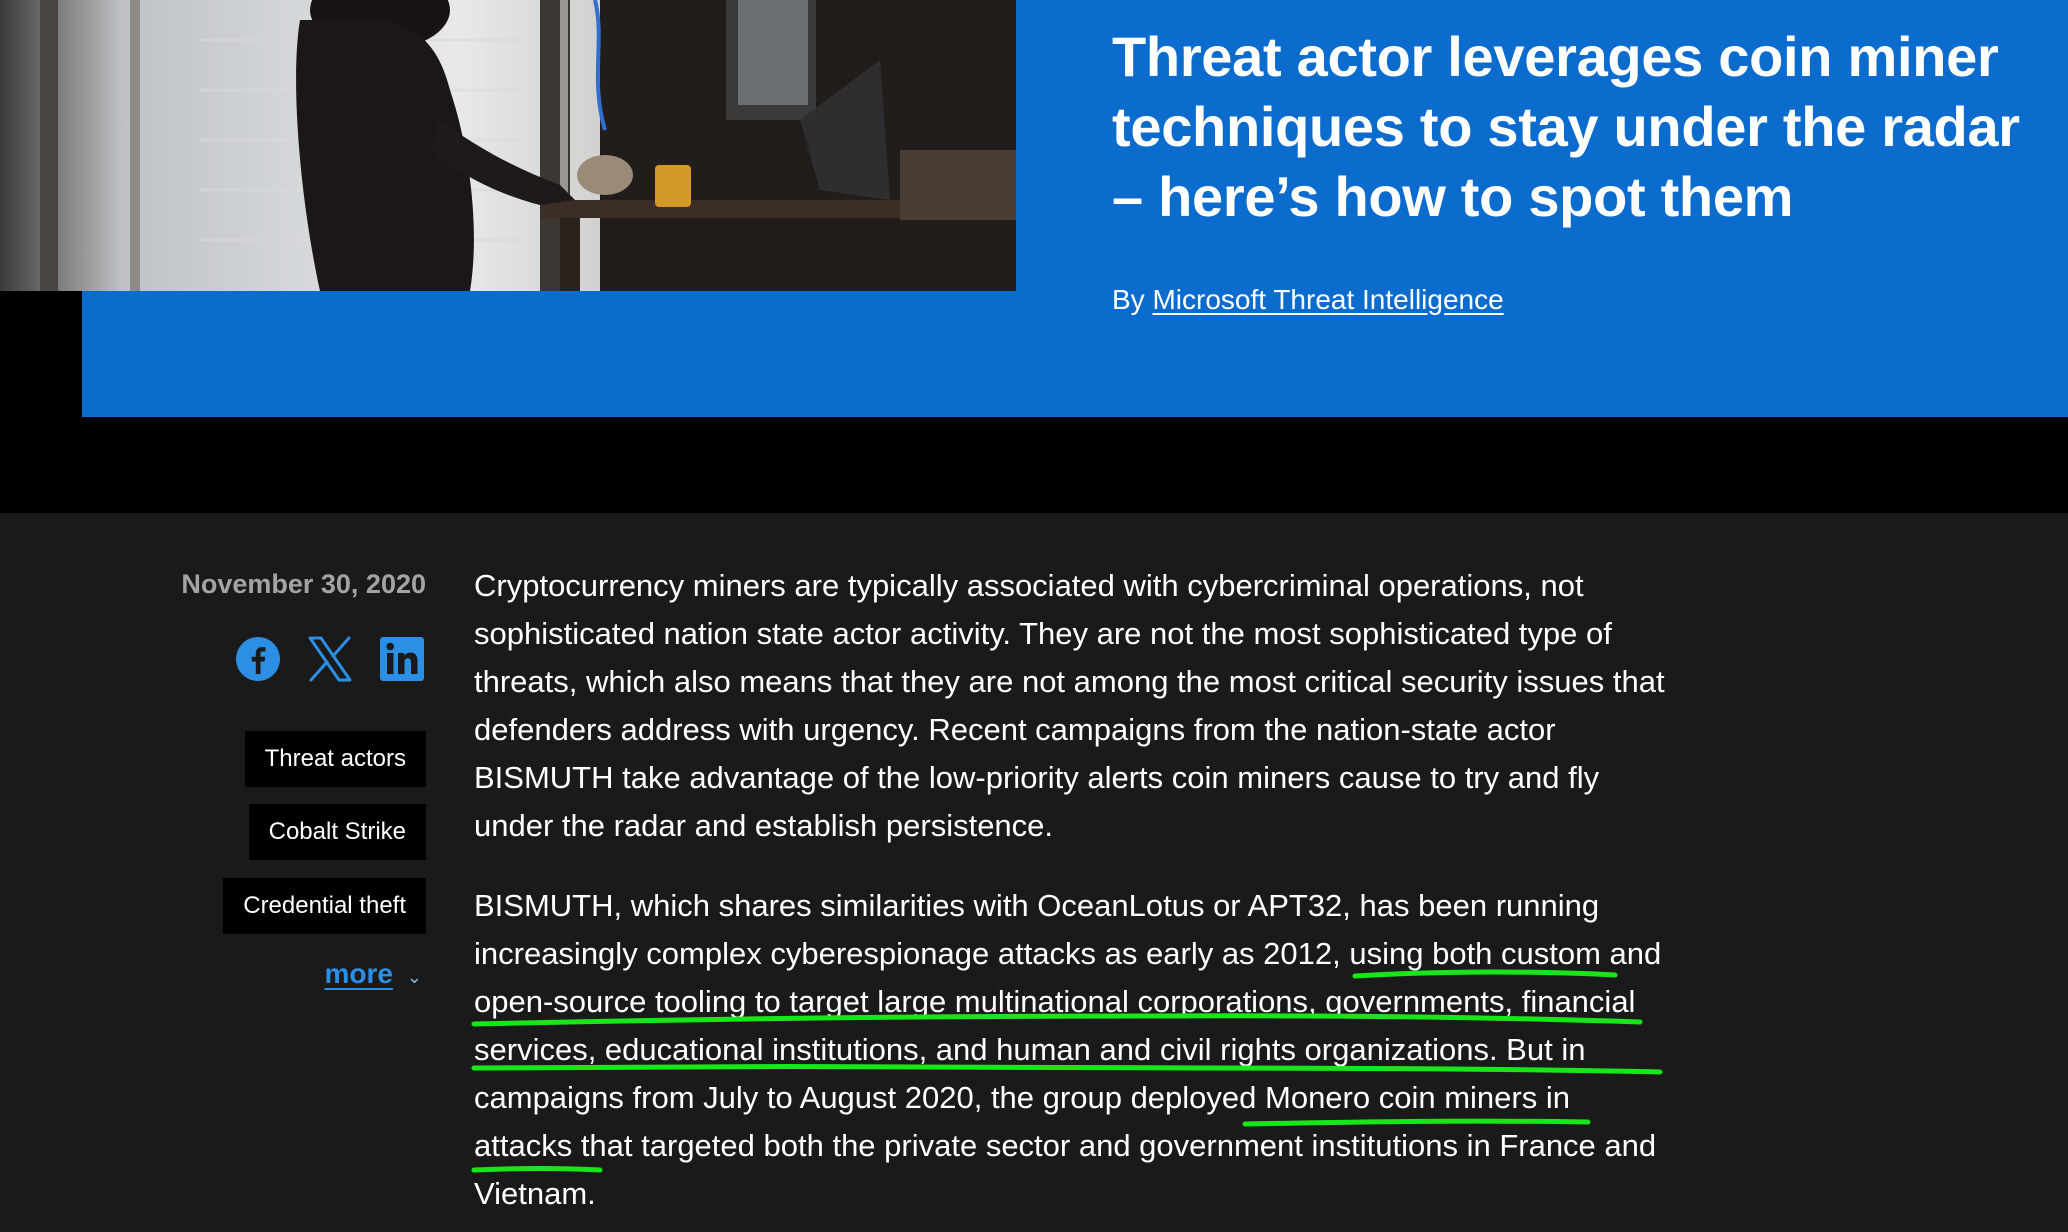 The height and width of the screenshot is (1232, 2068). Describe the element at coordinates (414, 977) in the screenshot. I see `chevron-down-icon: ⌄` at that location.